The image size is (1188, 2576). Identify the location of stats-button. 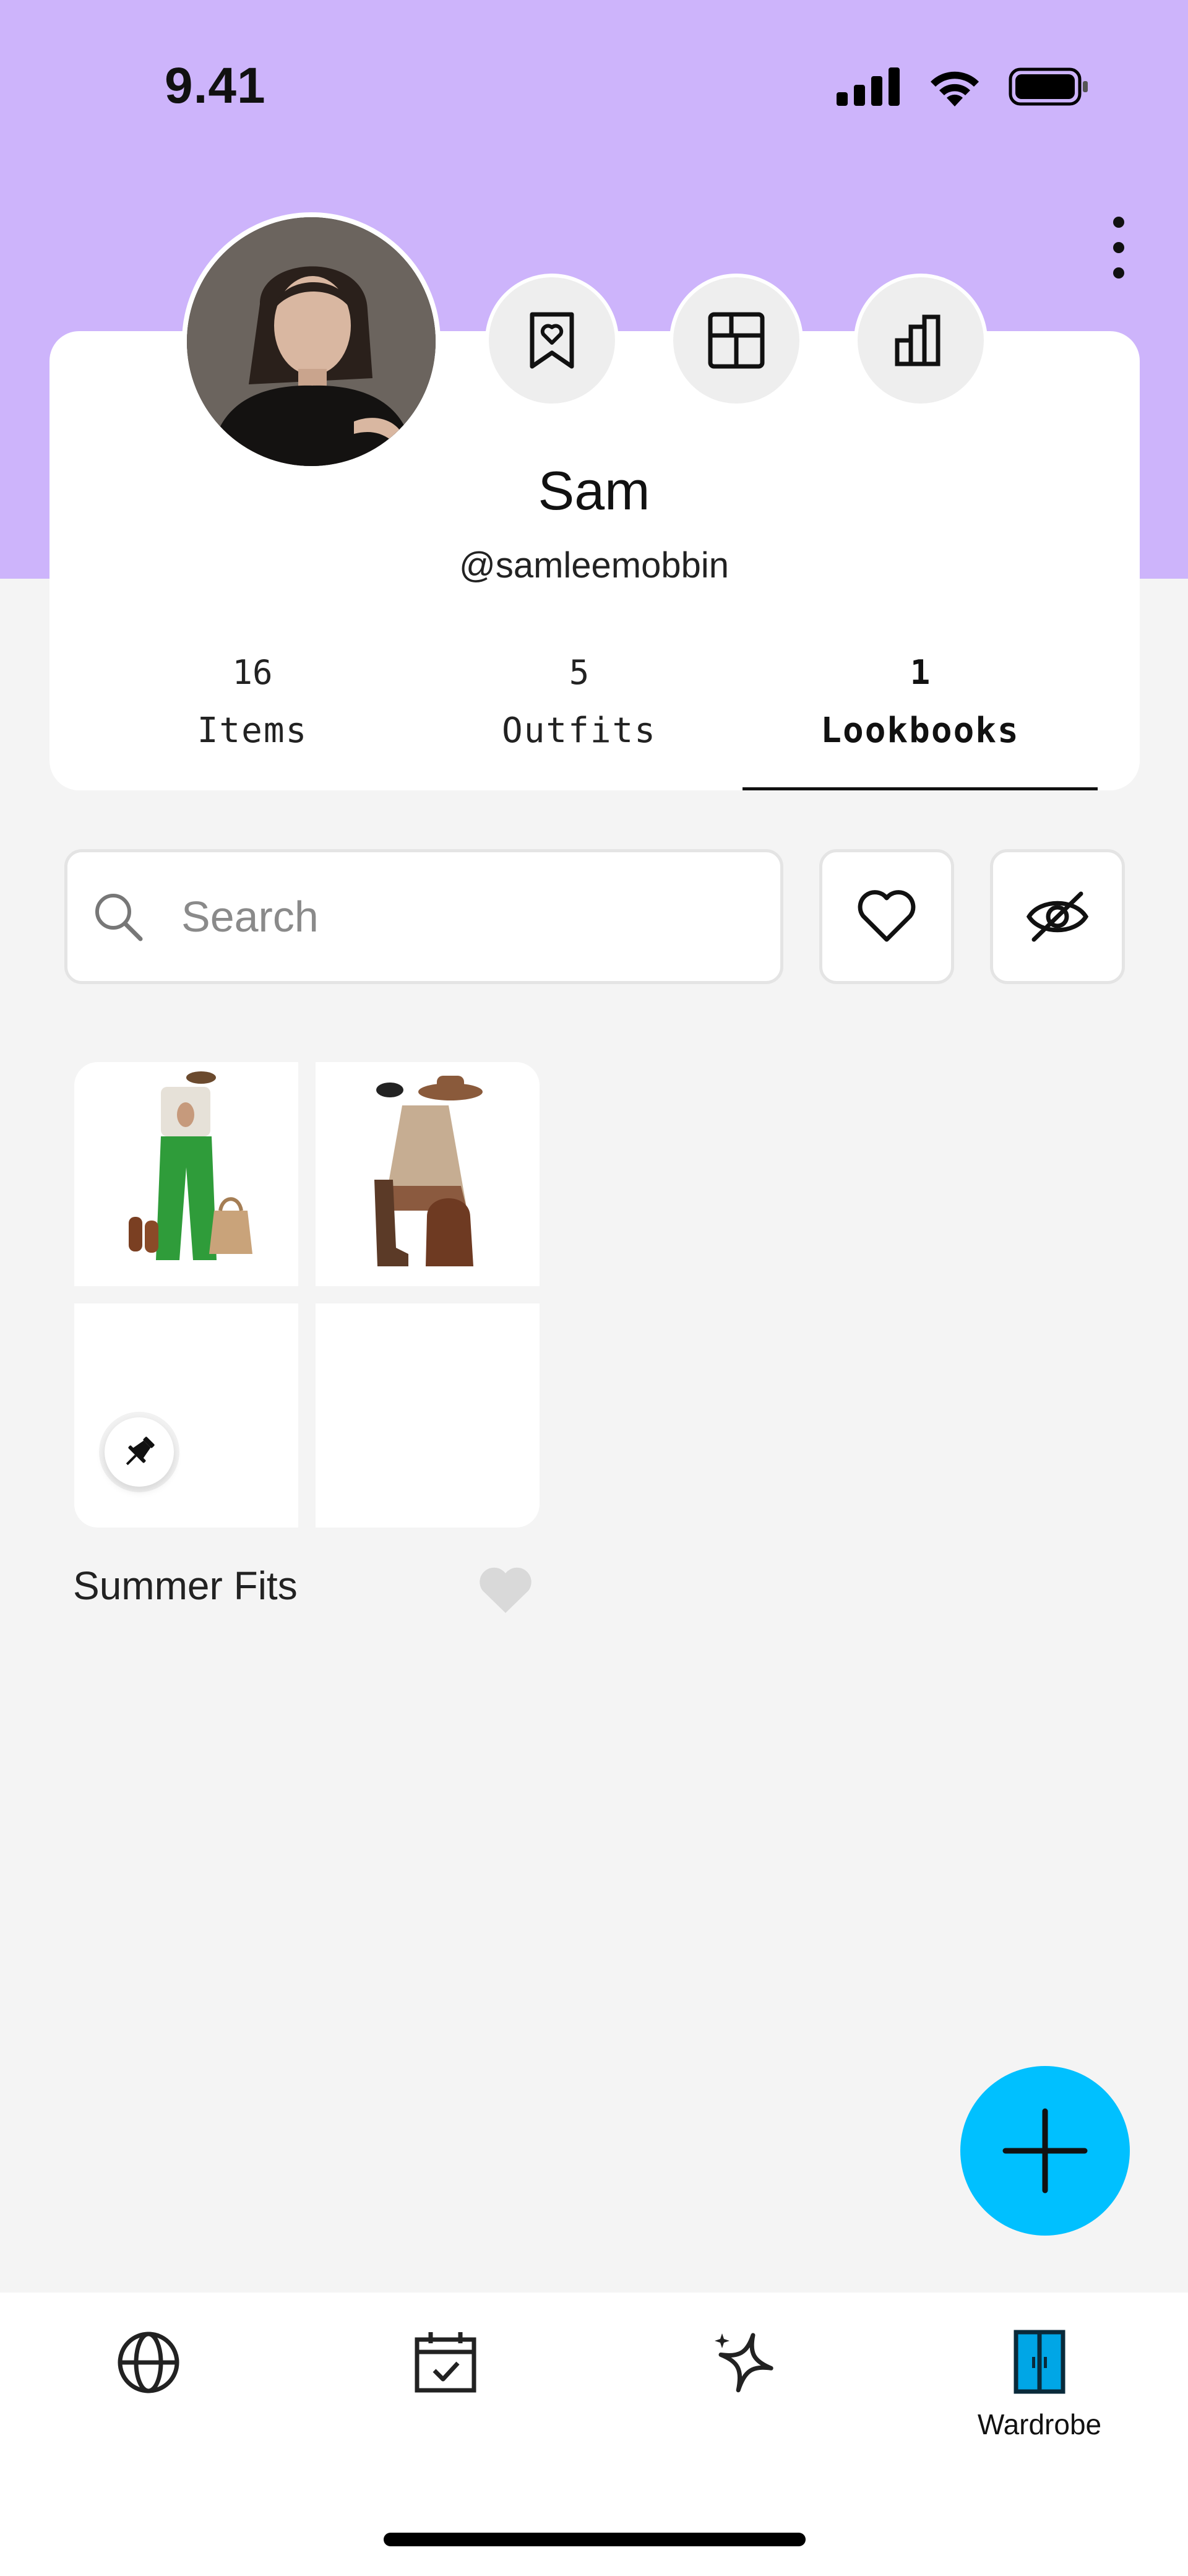
(921, 340).